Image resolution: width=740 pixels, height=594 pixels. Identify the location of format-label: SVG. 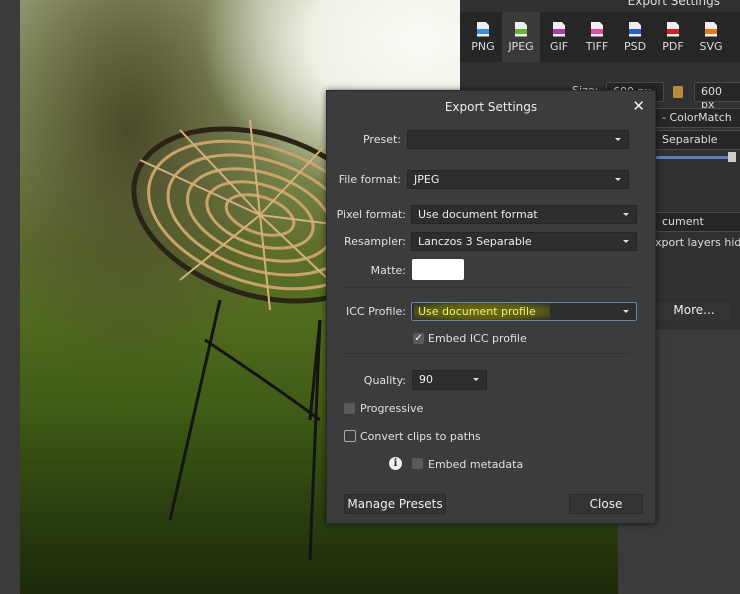
(711, 46).